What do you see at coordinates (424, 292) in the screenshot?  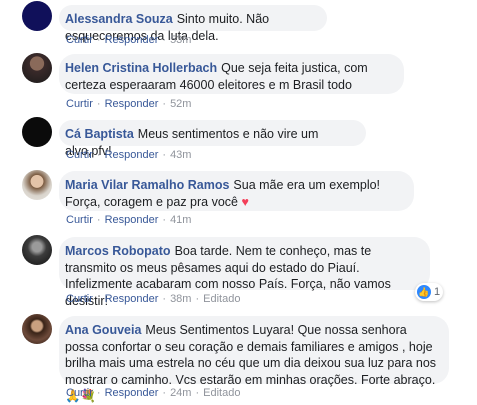 I see `thumbs-up-icon: 👍` at bounding box center [424, 292].